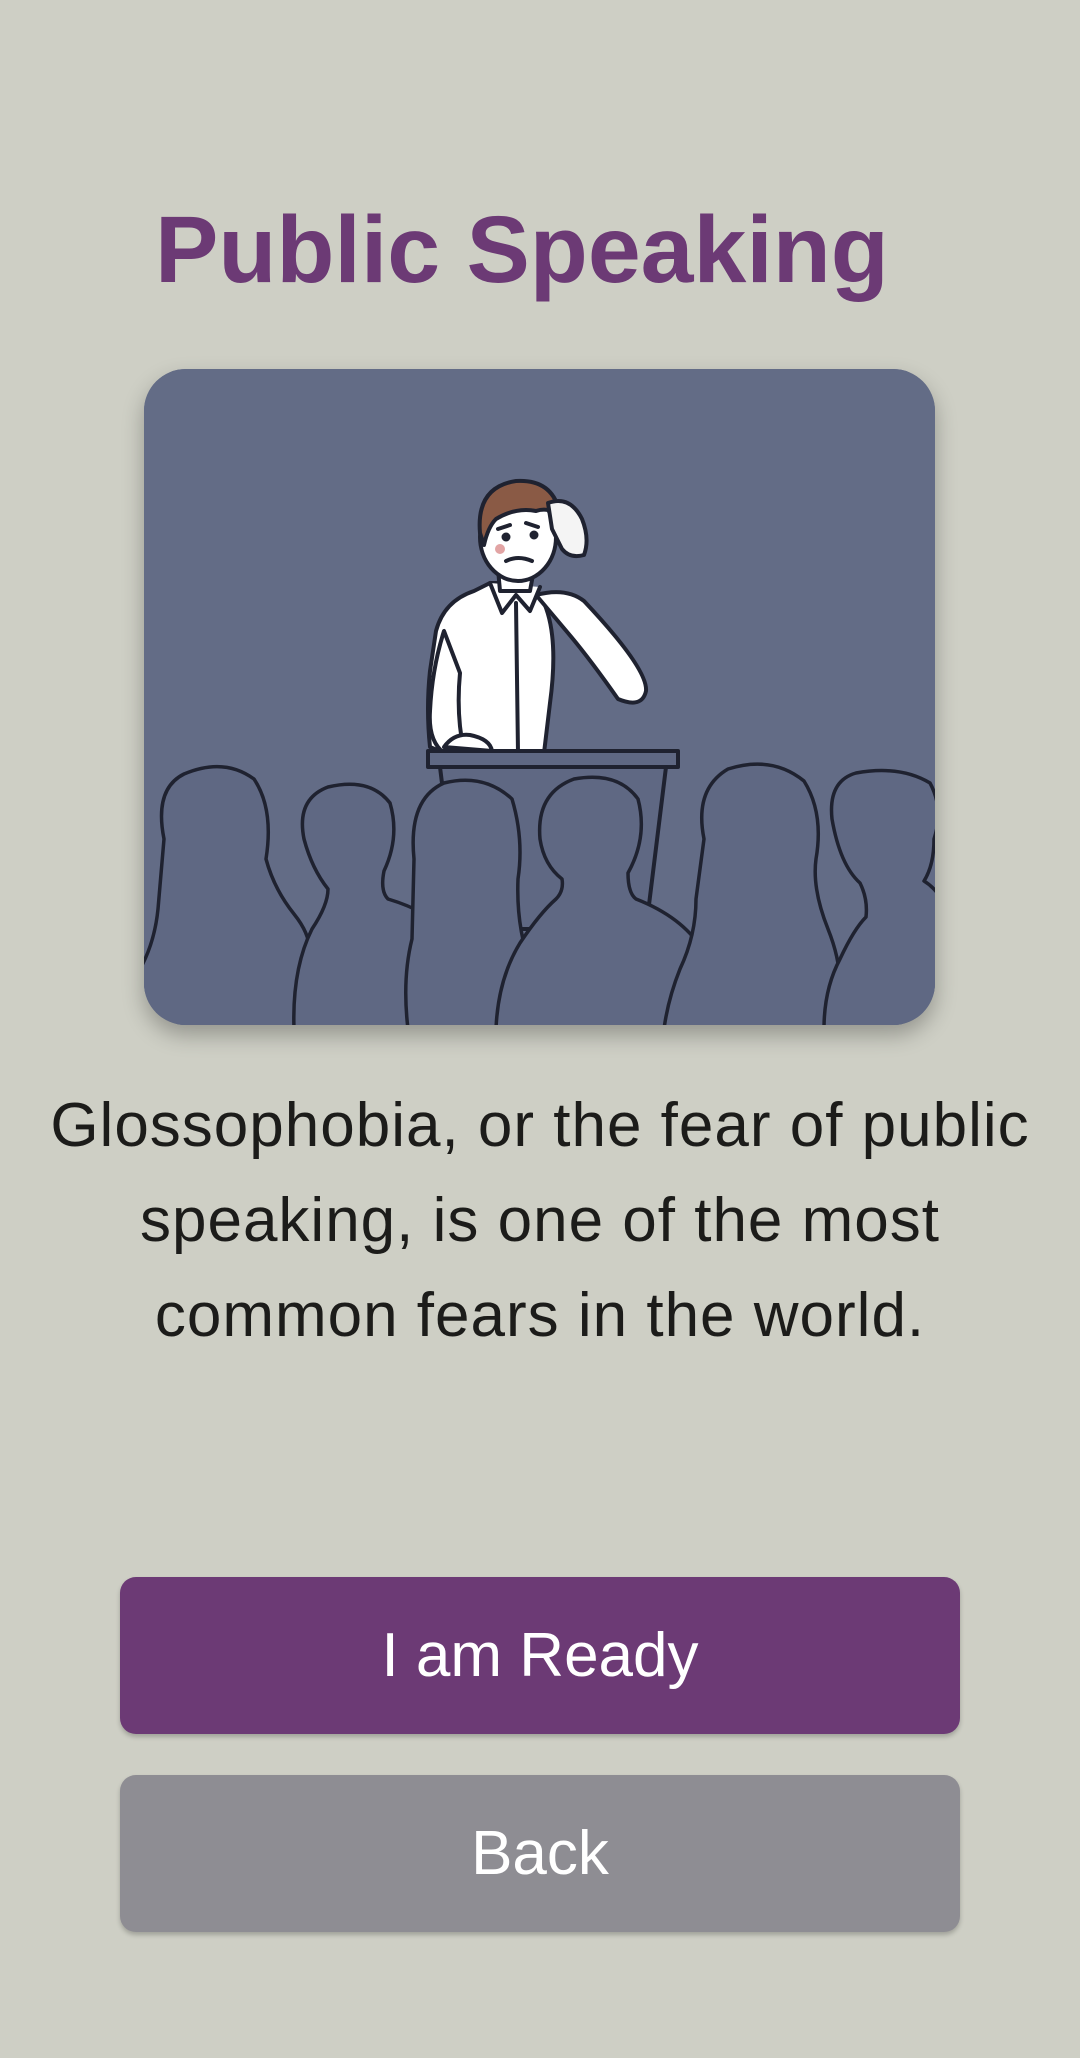 This screenshot has width=1080, height=2058. I want to click on ready-button: I am Ready, so click(540, 1655).